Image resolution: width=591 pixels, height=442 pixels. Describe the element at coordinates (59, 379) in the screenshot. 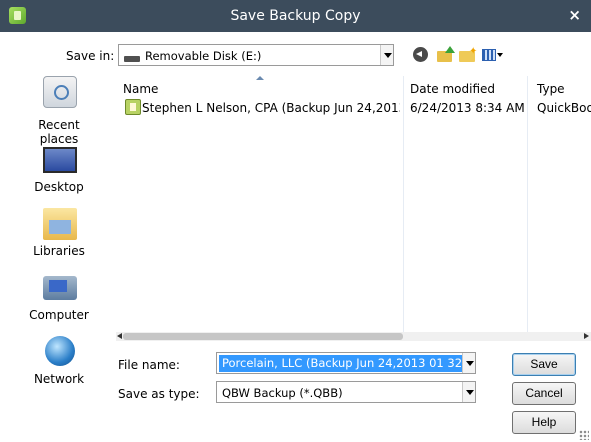

I see `place-label: Network` at that location.